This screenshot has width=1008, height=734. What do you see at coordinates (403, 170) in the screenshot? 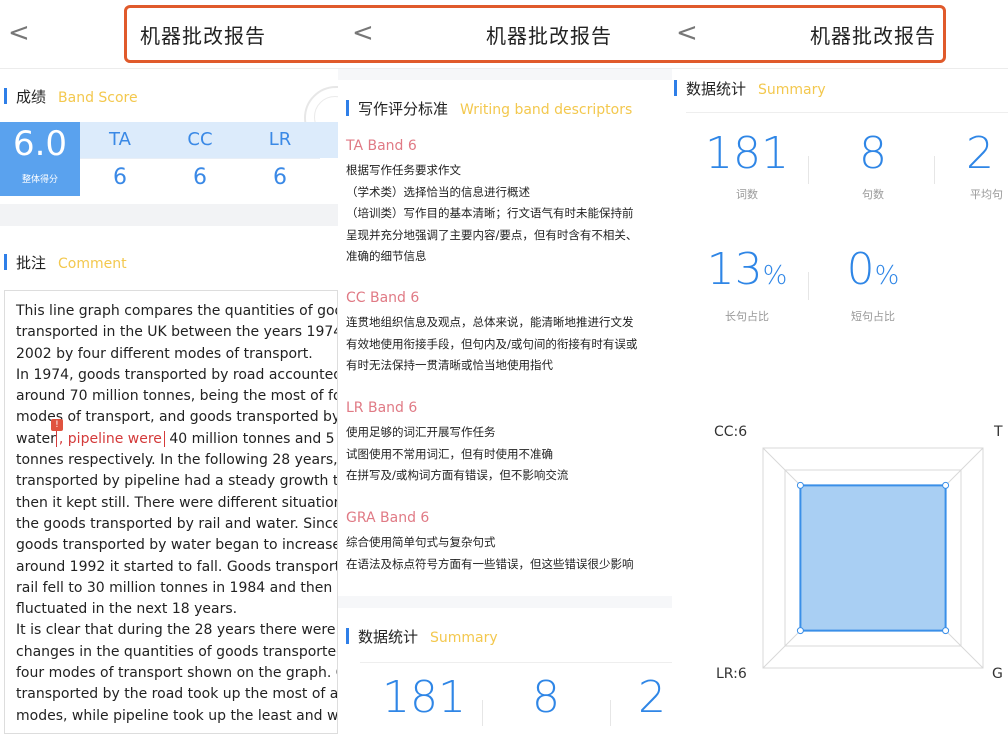
I see `band-line: 根据写作任务要求作文` at bounding box center [403, 170].